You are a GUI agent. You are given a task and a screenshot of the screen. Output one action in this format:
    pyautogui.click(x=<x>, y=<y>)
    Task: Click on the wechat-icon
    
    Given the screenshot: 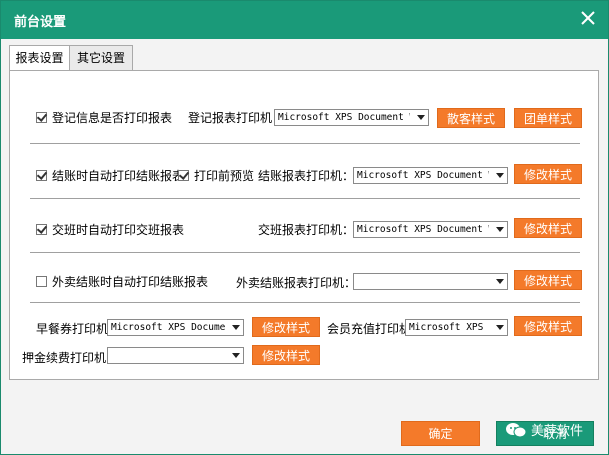 What is the action you would take?
    pyautogui.click(x=516, y=429)
    